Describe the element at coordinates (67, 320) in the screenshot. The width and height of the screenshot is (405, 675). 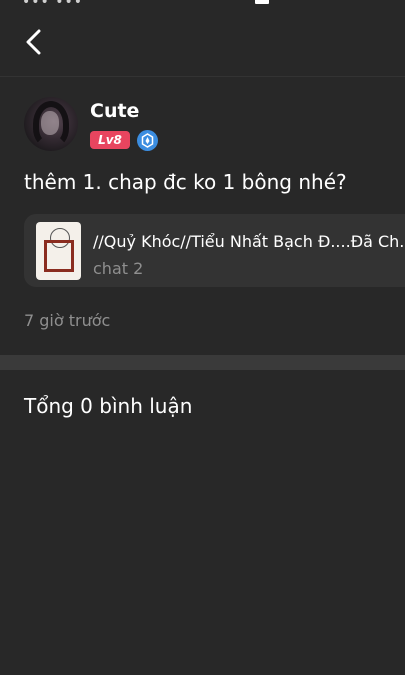
I see `post-timestamp: 7 giờ trước` at that location.